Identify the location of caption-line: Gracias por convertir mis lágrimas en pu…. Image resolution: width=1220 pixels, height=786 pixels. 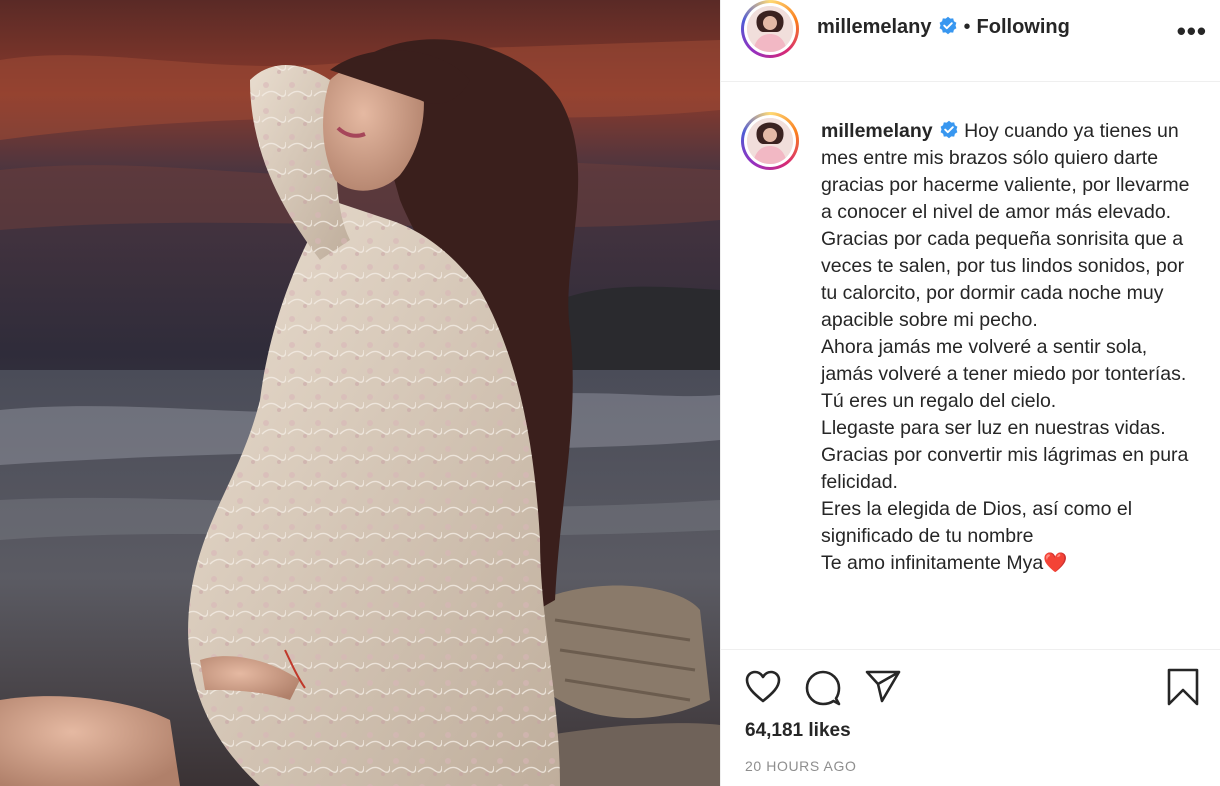
(1005, 468).